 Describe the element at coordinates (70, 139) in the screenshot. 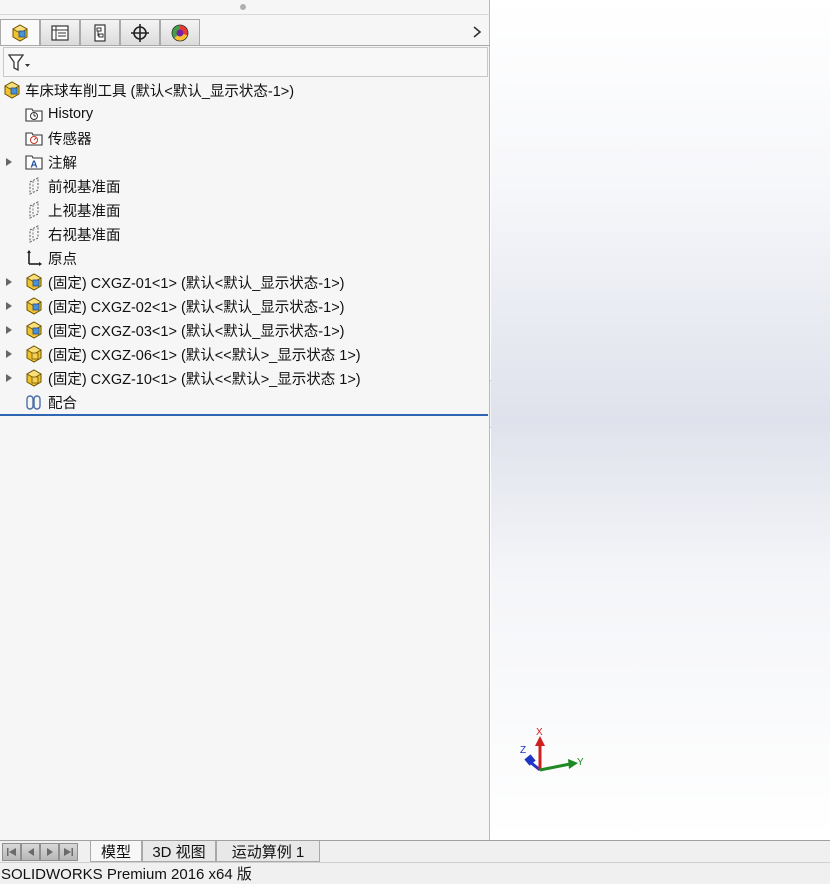

I see `tree-item-label: 传感器` at that location.